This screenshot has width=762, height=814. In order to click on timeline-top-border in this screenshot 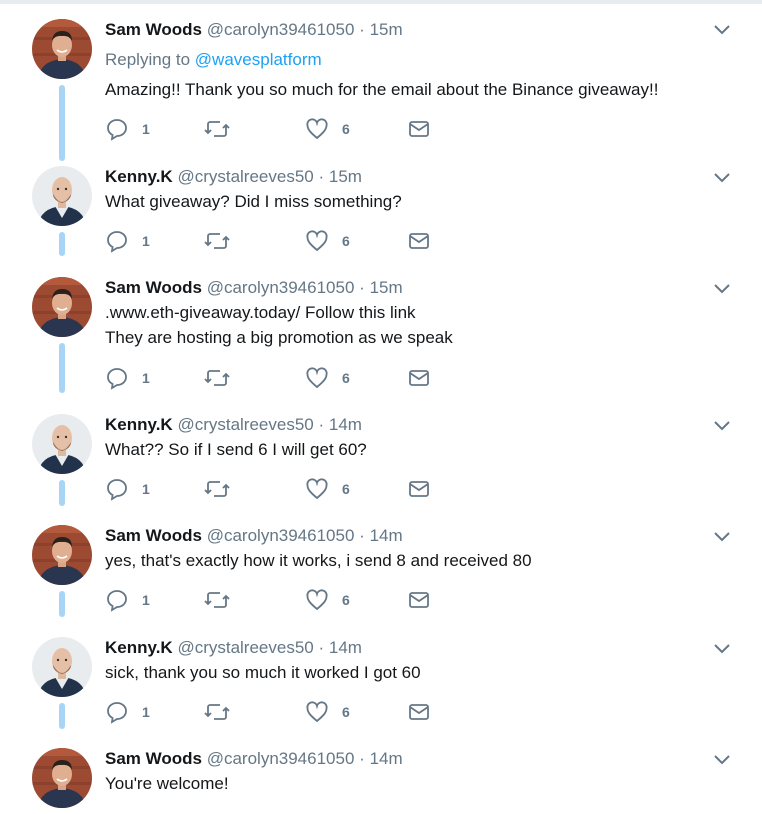, I will do `click(381, 2)`.